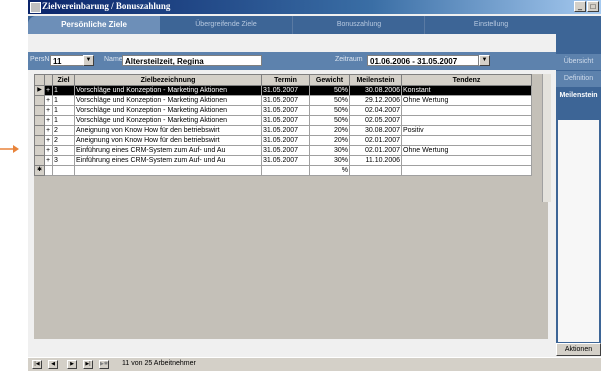 The height and width of the screenshot is (371, 601). I want to click on cell-meilenstein, so click(375, 170).